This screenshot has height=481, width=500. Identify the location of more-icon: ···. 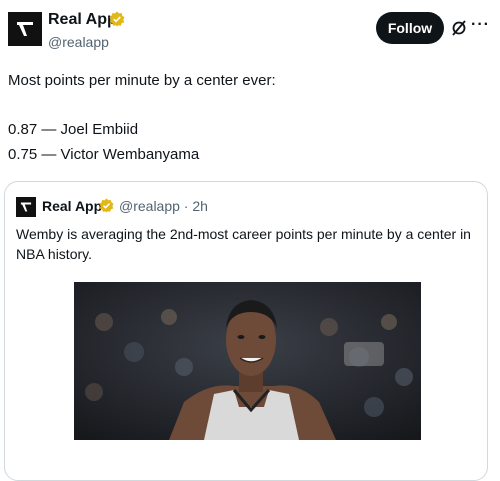
(480, 25).